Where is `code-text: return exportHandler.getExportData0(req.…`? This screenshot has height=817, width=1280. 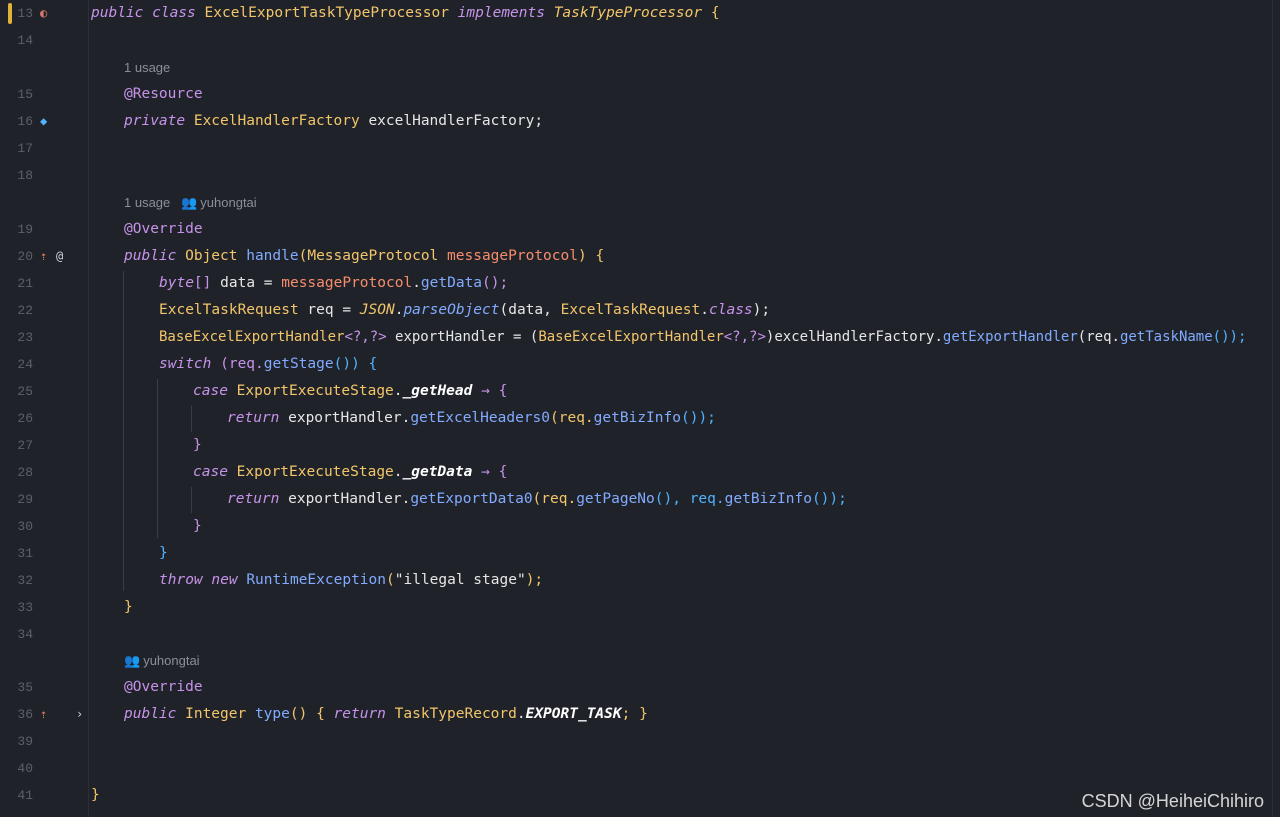 code-text: return exportHandler.getExportData0(req.… is located at coordinates (537, 499).